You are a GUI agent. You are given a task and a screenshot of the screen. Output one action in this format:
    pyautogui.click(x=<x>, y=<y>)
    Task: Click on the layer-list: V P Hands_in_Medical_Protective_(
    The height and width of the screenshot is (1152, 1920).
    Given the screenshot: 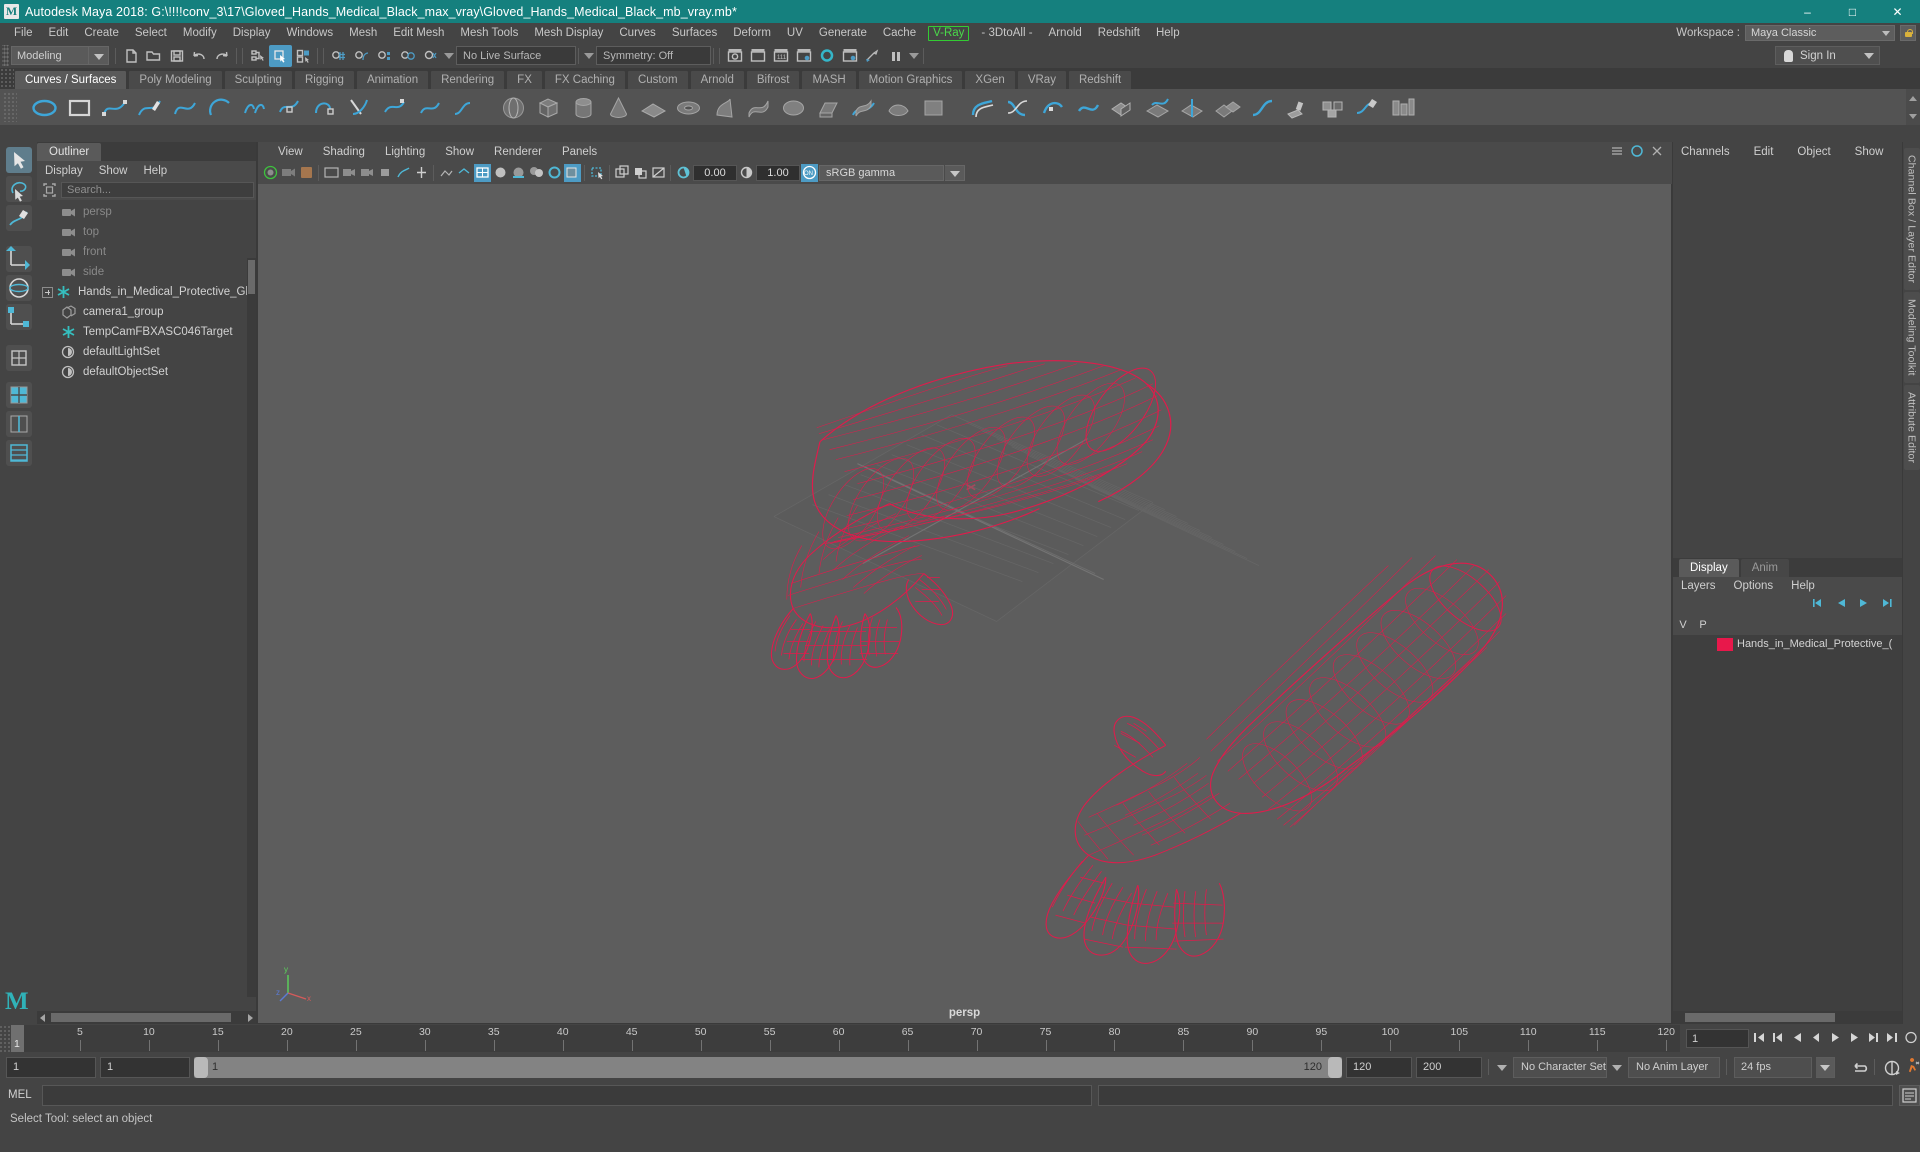 What is the action you would take?
    pyautogui.click(x=1787, y=813)
    